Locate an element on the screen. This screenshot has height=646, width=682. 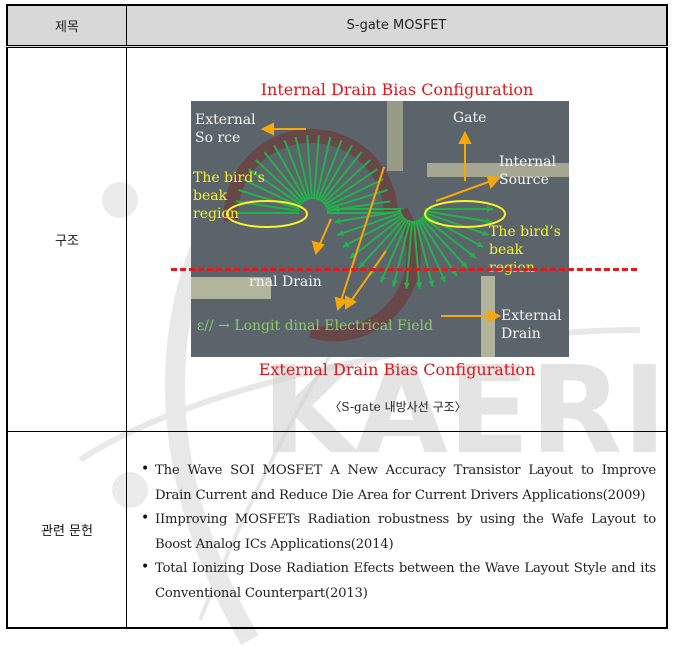
cut-line is located at coordinates (404, 269).